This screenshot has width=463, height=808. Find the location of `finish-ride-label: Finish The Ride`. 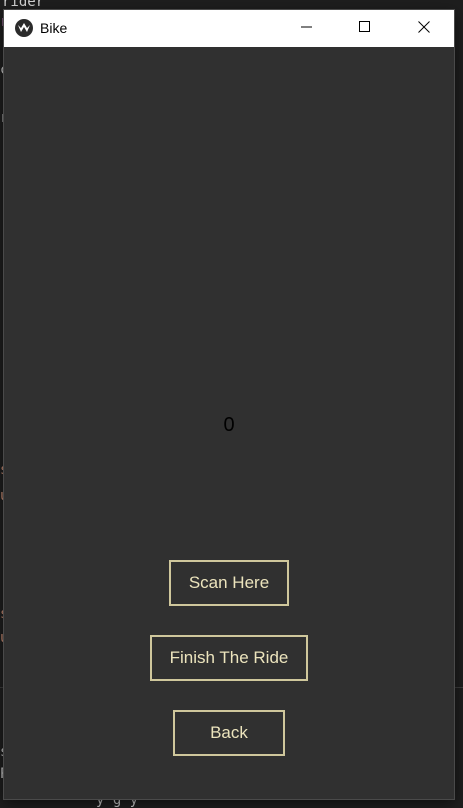

finish-ride-label: Finish The Ride is located at coordinates (229, 657).